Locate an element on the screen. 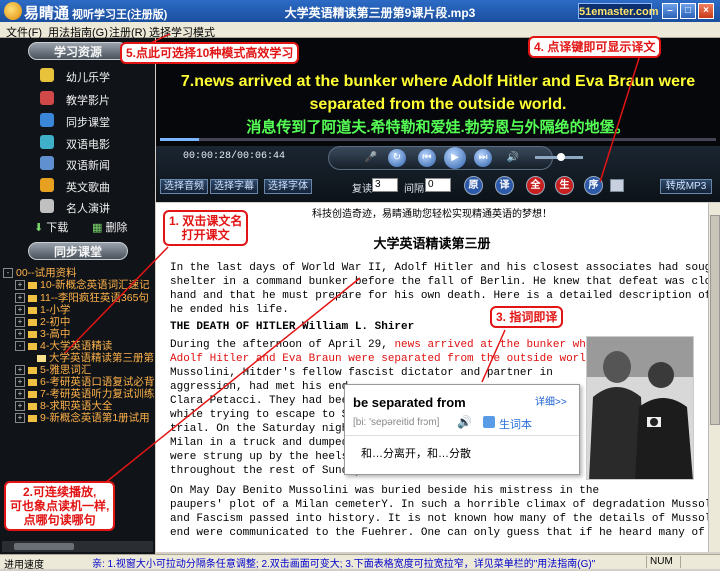 The width and height of the screenshot is (720, 571). status-empty-cell is located at coordinates (699, 562).